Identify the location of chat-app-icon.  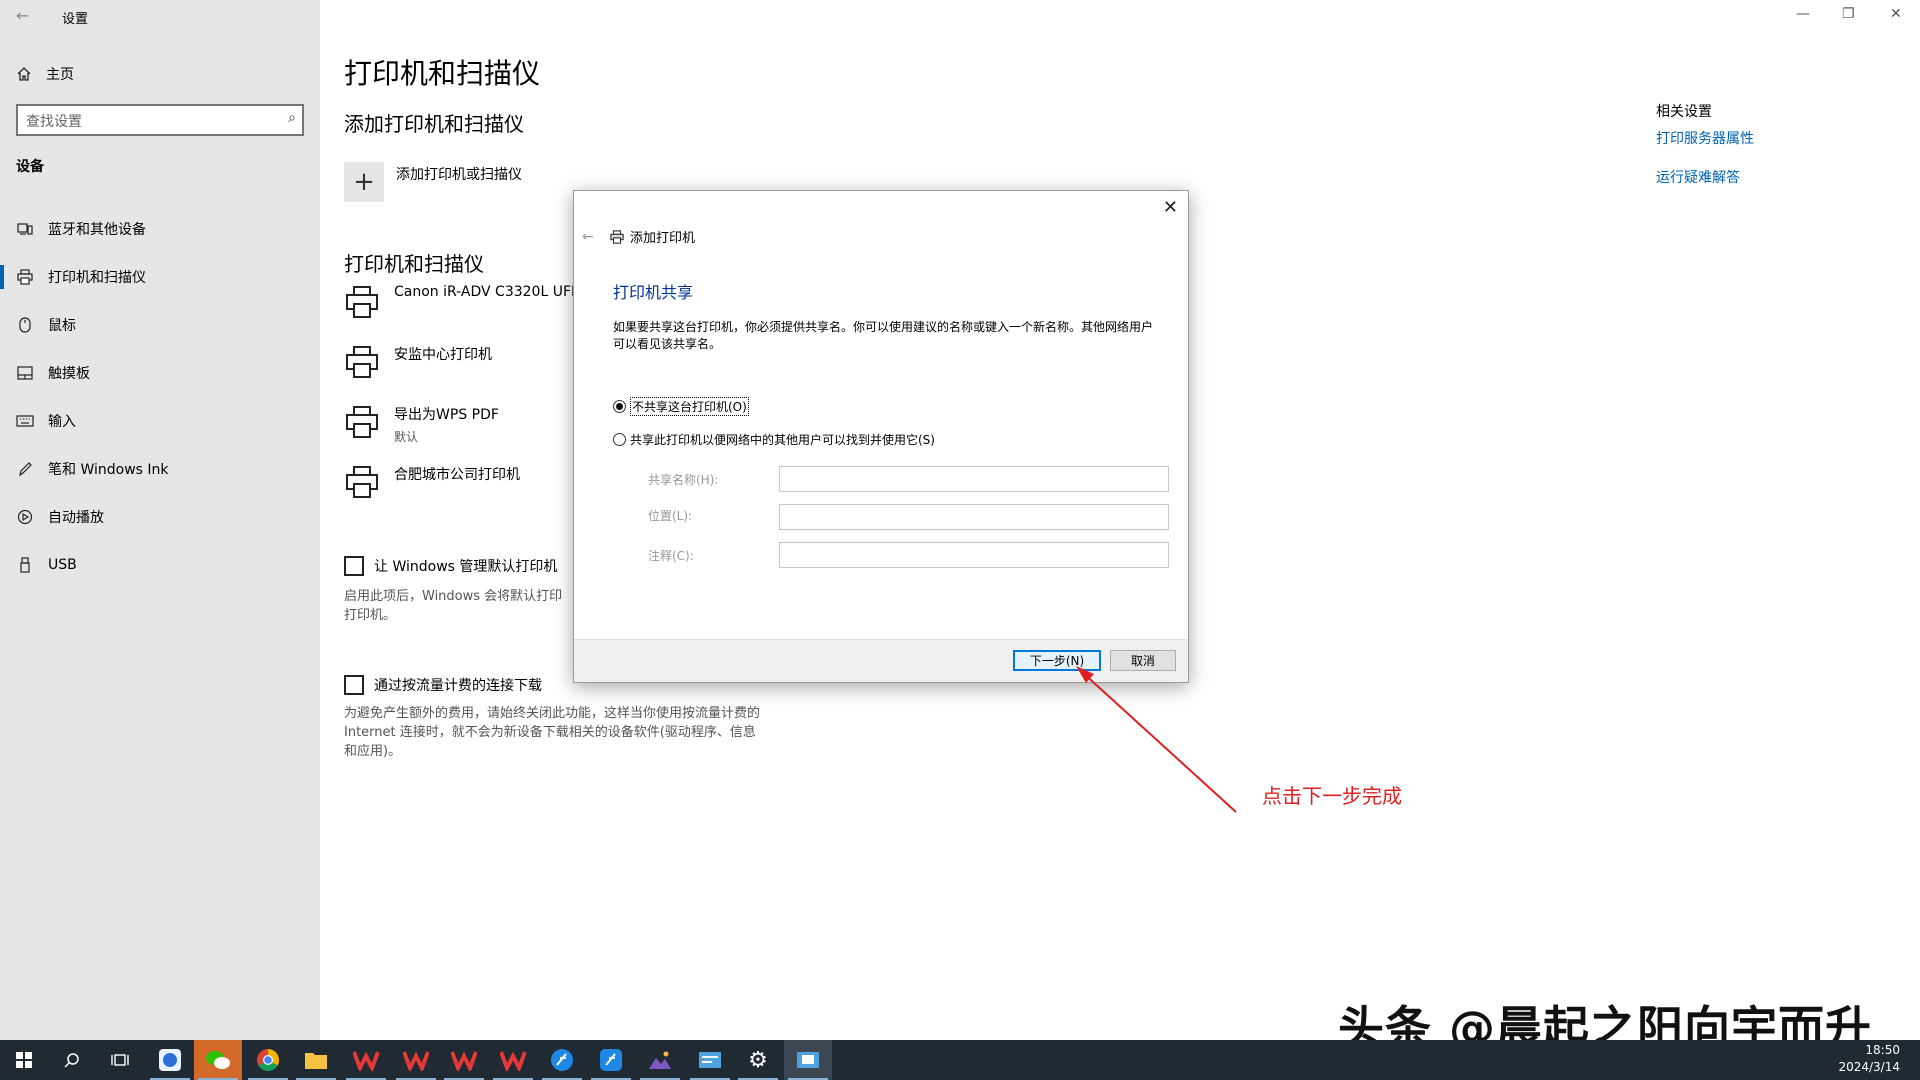
(170, 1060).